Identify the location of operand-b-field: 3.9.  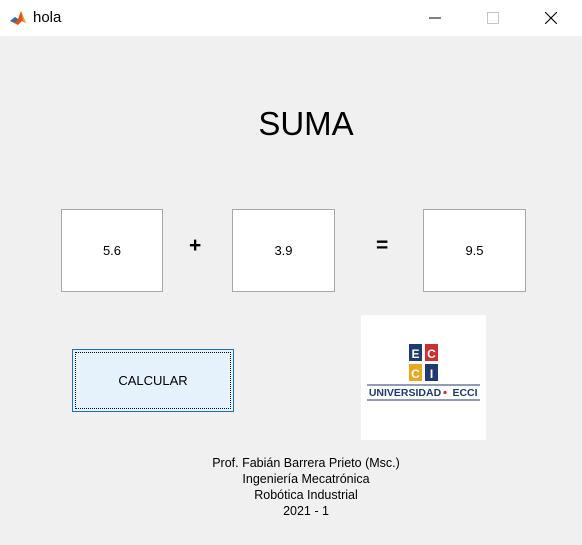
(283, 250).